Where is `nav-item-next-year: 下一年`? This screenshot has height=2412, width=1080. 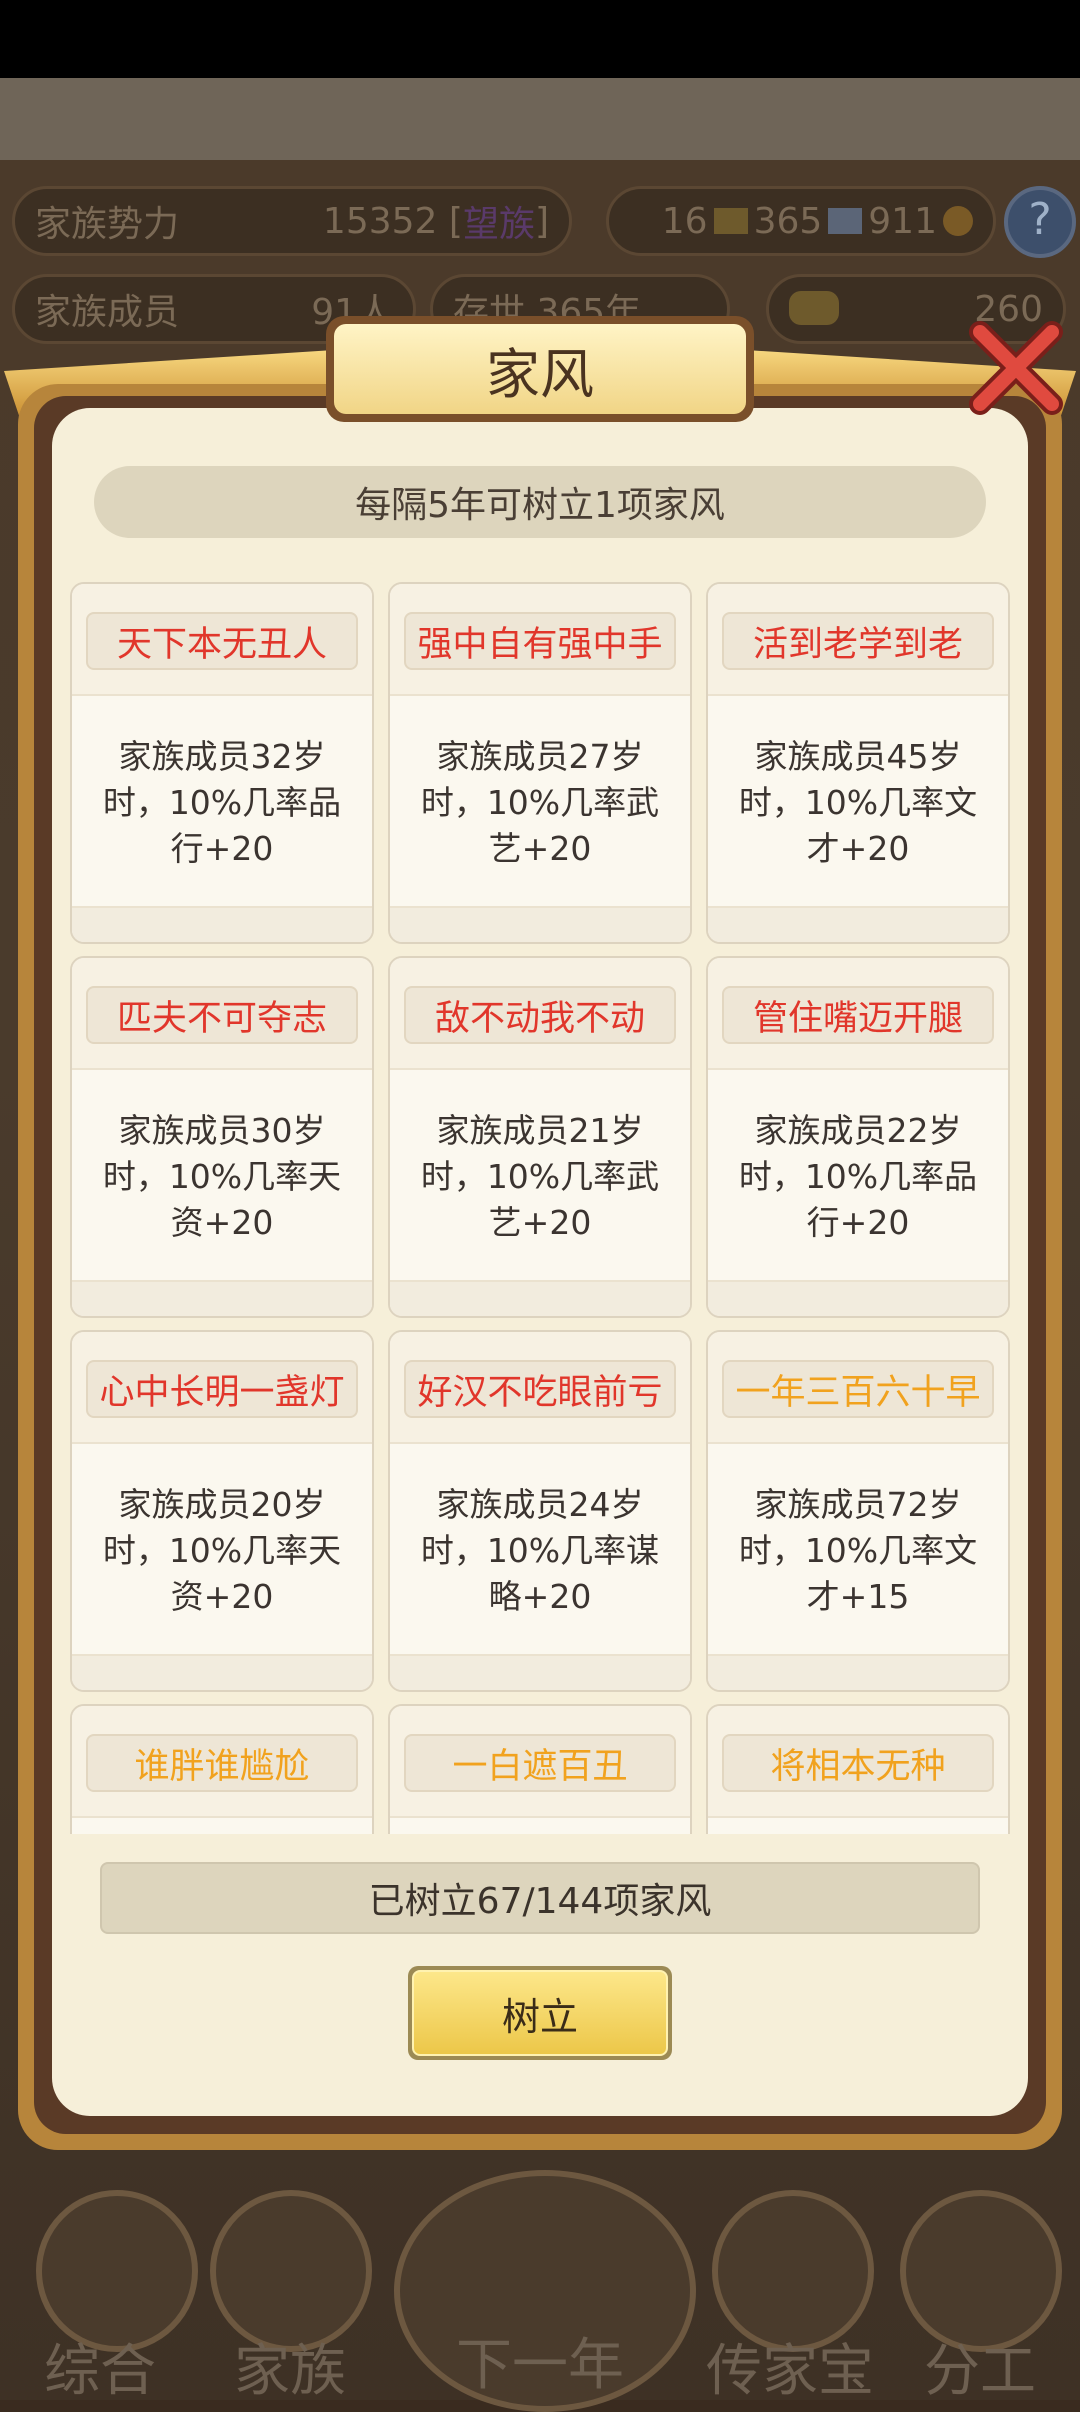
nav-item-next-year: 下一年 is located at coordinates (540, 2360).